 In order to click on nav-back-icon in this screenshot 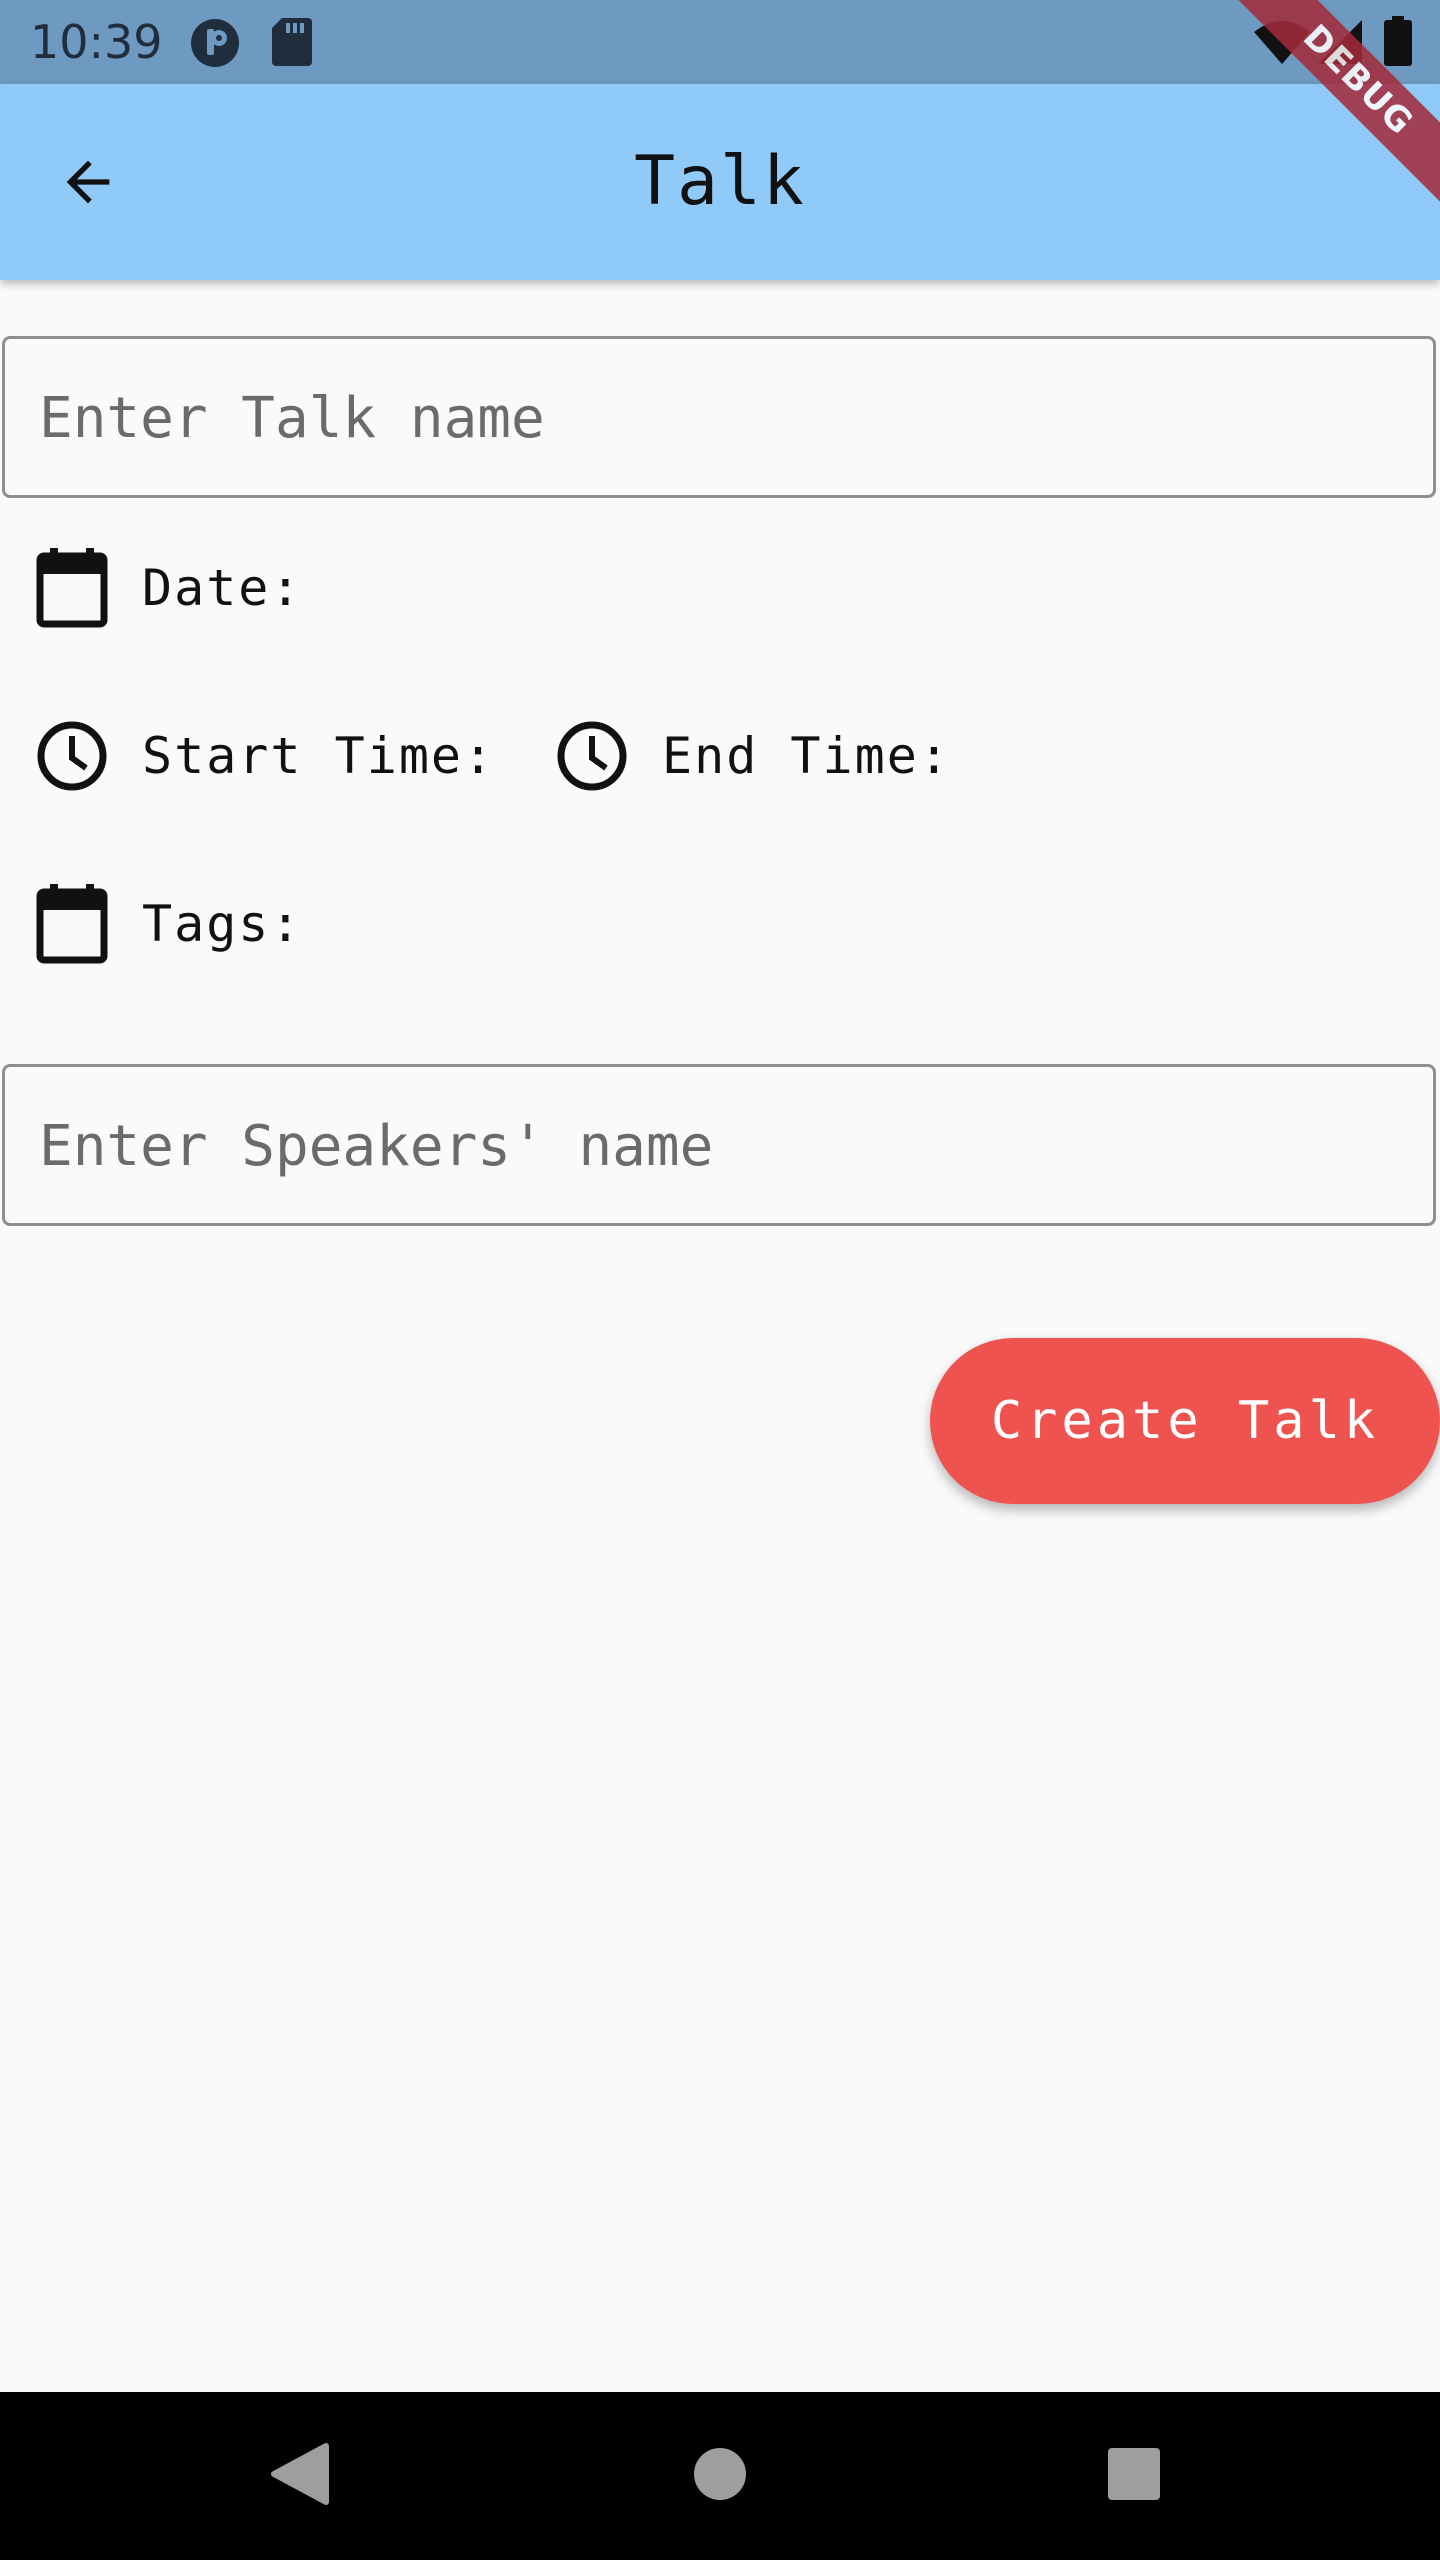, I will do `click(300, 2476)`.